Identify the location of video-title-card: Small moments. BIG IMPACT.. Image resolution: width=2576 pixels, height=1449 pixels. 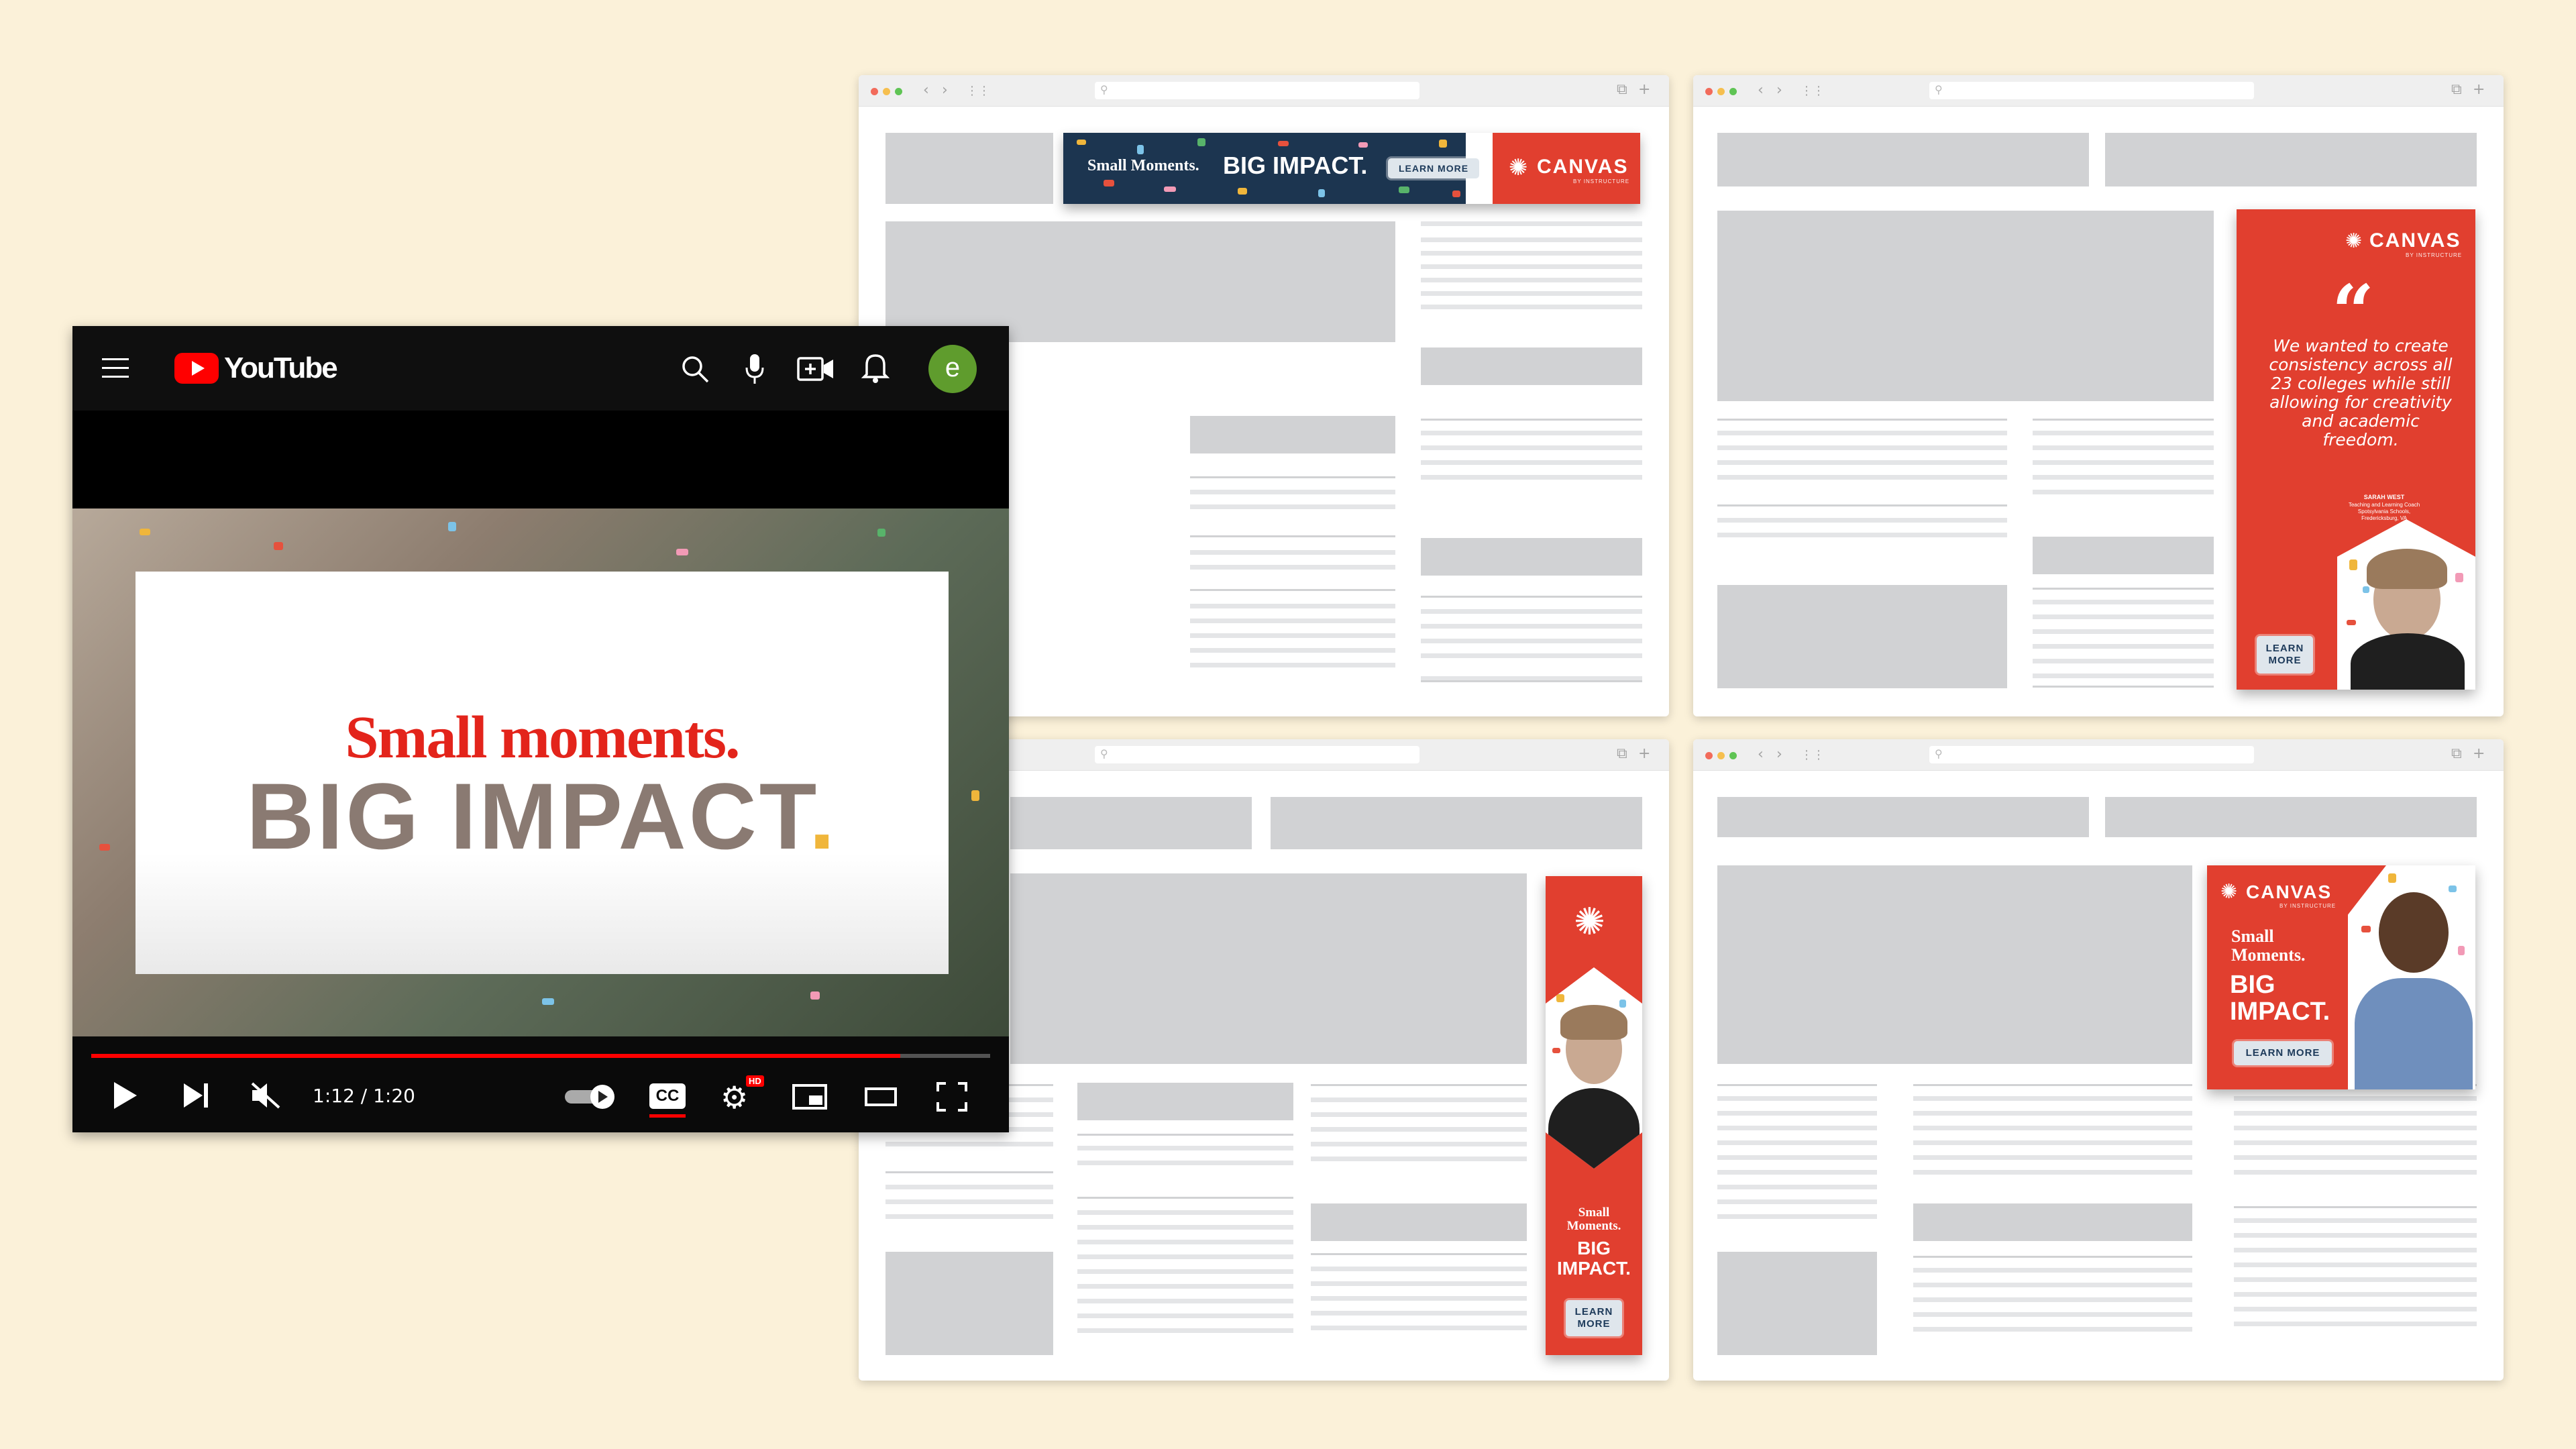
(542, 773).